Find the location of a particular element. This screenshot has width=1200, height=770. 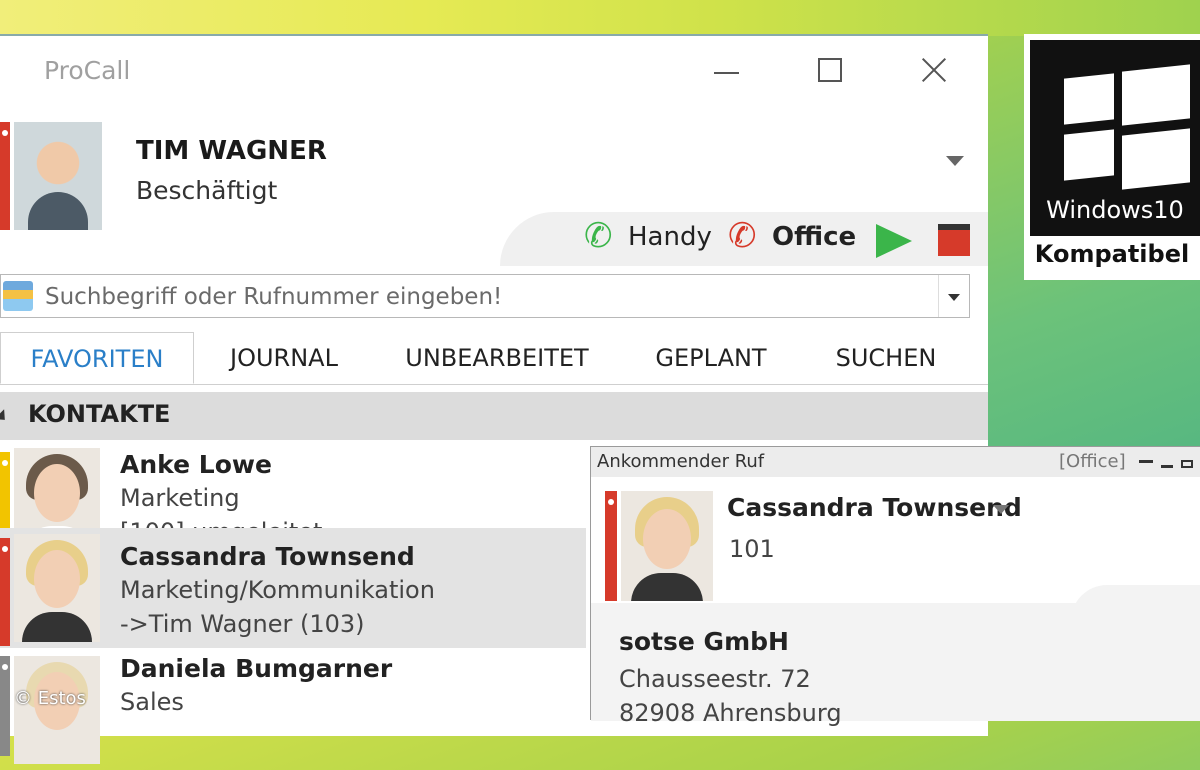

user-presence-indicator is located at coordinates (5, 176).